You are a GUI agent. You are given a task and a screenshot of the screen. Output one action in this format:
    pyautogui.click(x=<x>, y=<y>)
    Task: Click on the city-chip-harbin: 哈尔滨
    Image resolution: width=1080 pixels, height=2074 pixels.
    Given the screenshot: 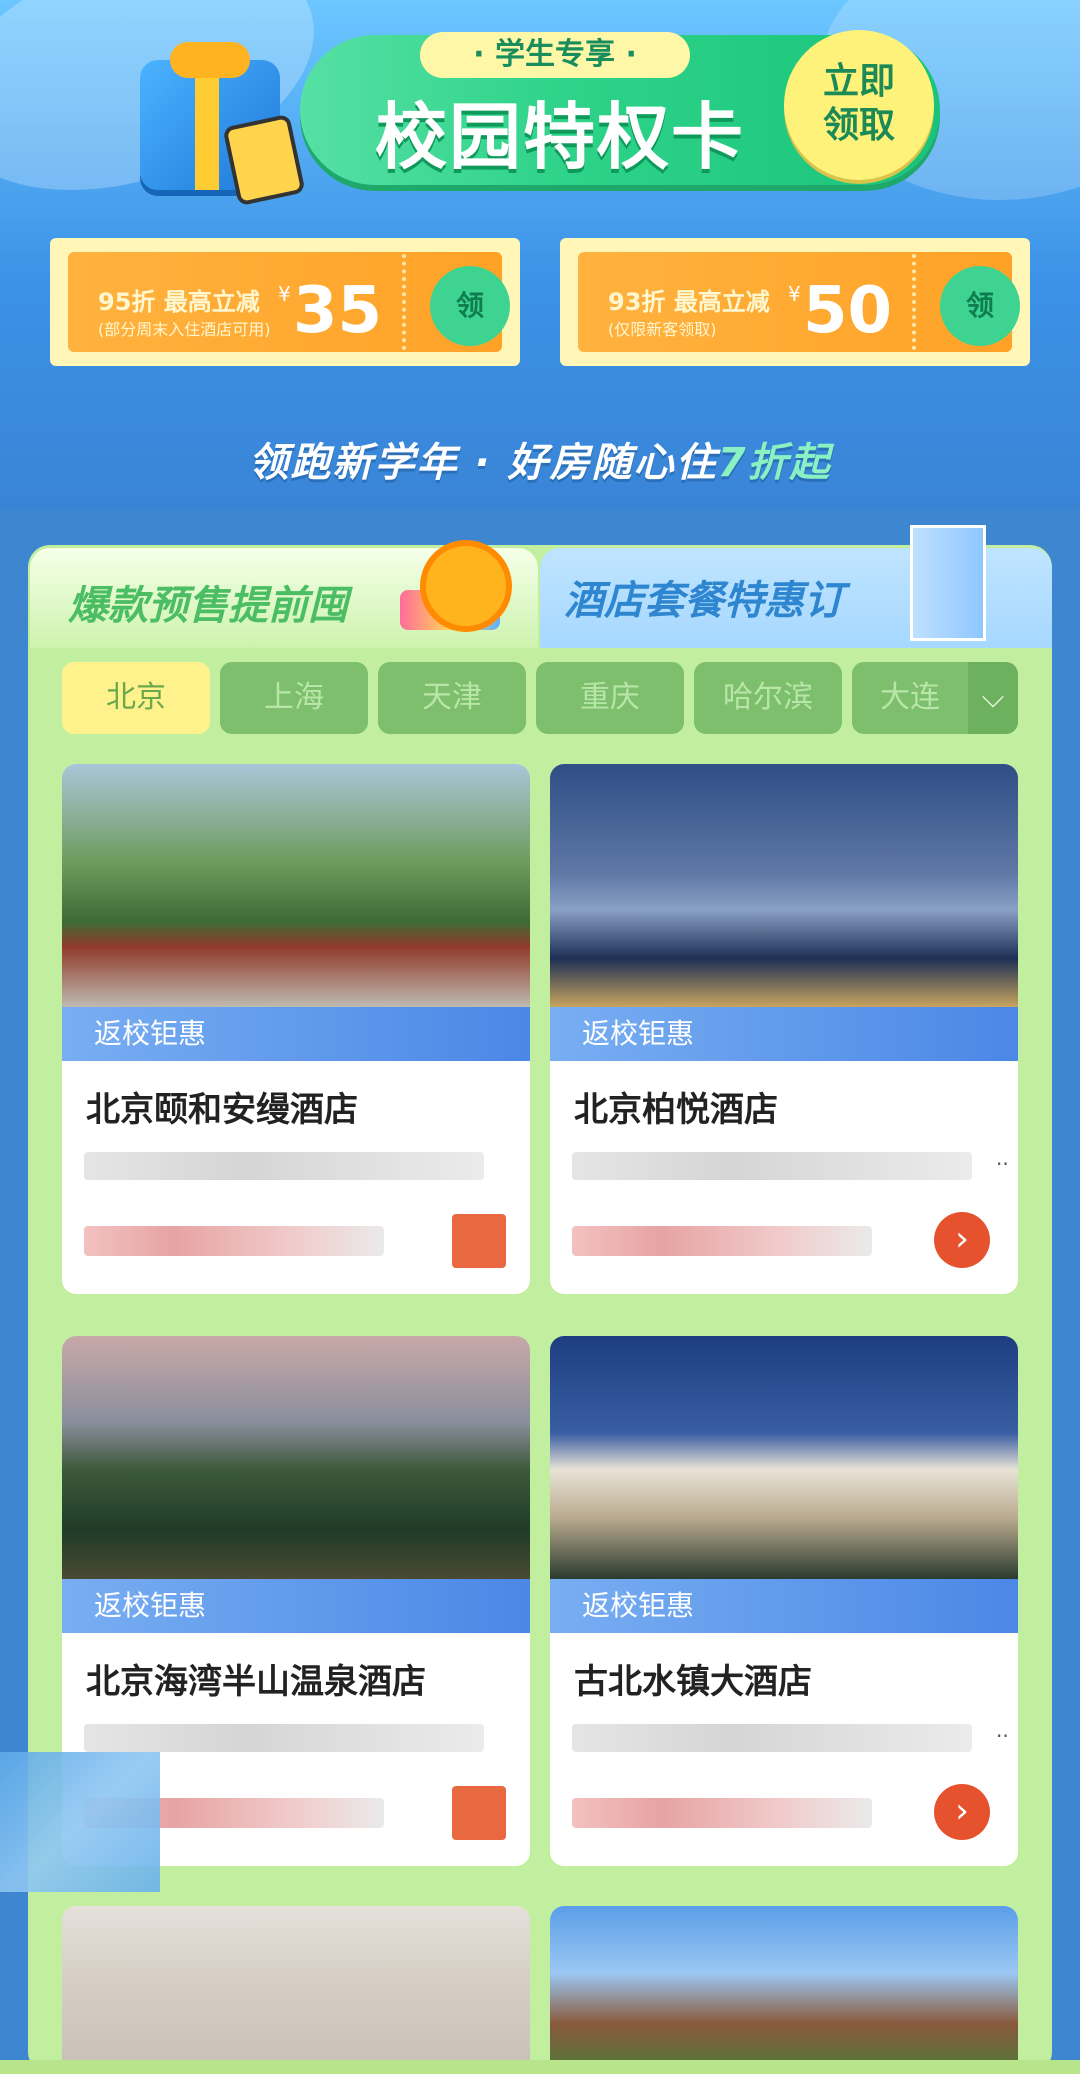 What is the action you would take?
    pyautogui.click(x=768, y=698)
    